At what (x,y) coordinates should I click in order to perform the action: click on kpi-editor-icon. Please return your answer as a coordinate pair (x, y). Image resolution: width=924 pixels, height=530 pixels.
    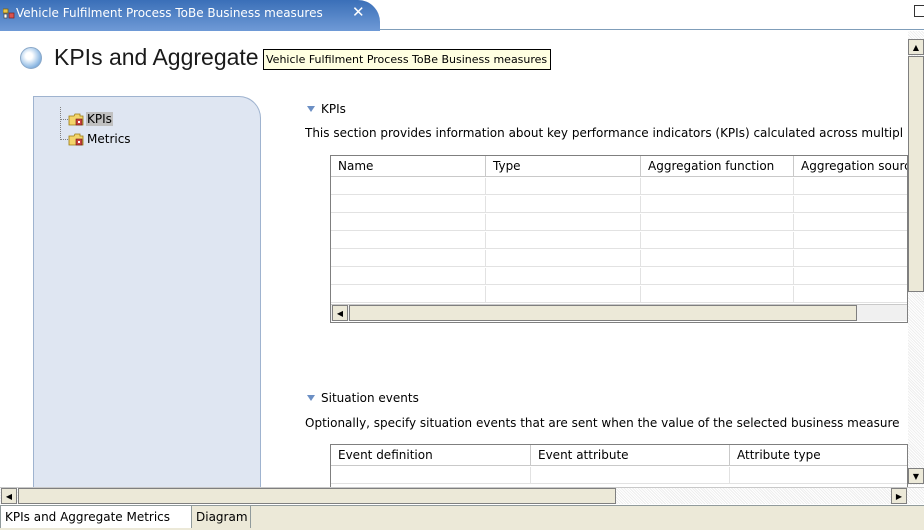
    Looking at the image, I should click on (31, 58).